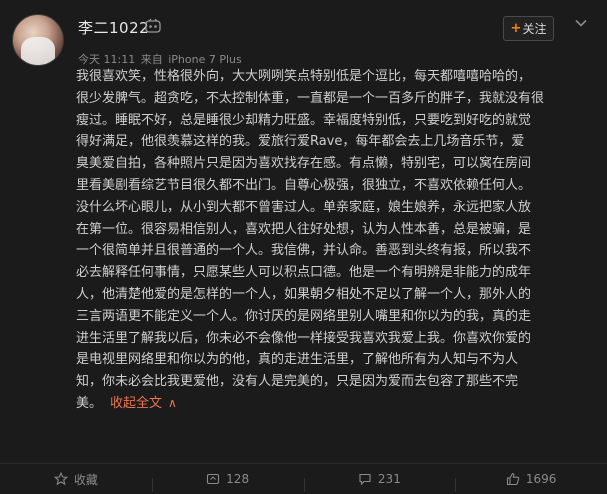  Describe the element at coordinates (60, 479) in the screenshot. I see `star-icon` at that location.